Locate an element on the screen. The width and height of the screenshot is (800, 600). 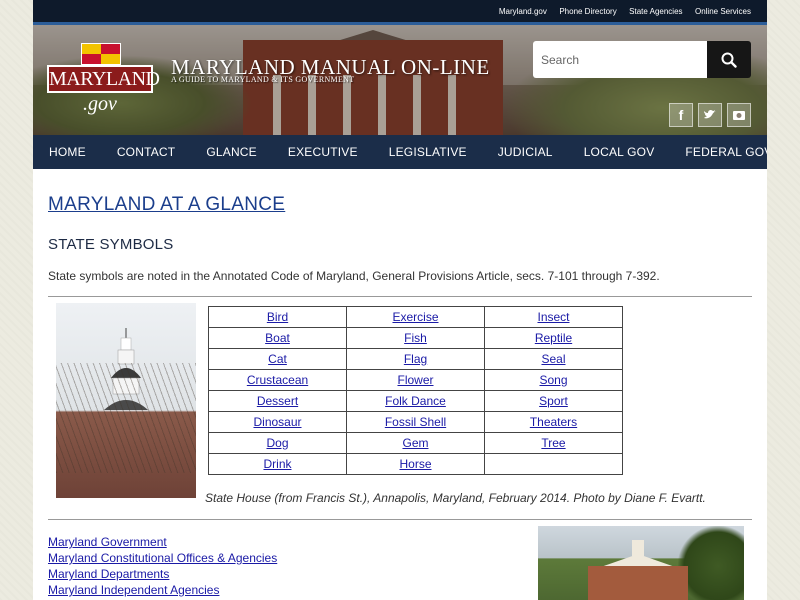
symbol-link-tree: Tree is located at coordinates (553, 443).